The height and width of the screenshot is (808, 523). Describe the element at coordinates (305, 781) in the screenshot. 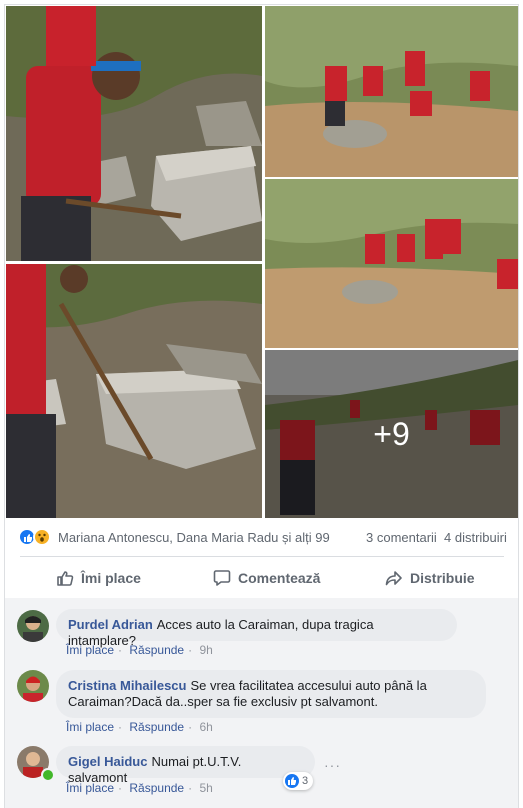

I see `comment-like-count: 3` at that location.